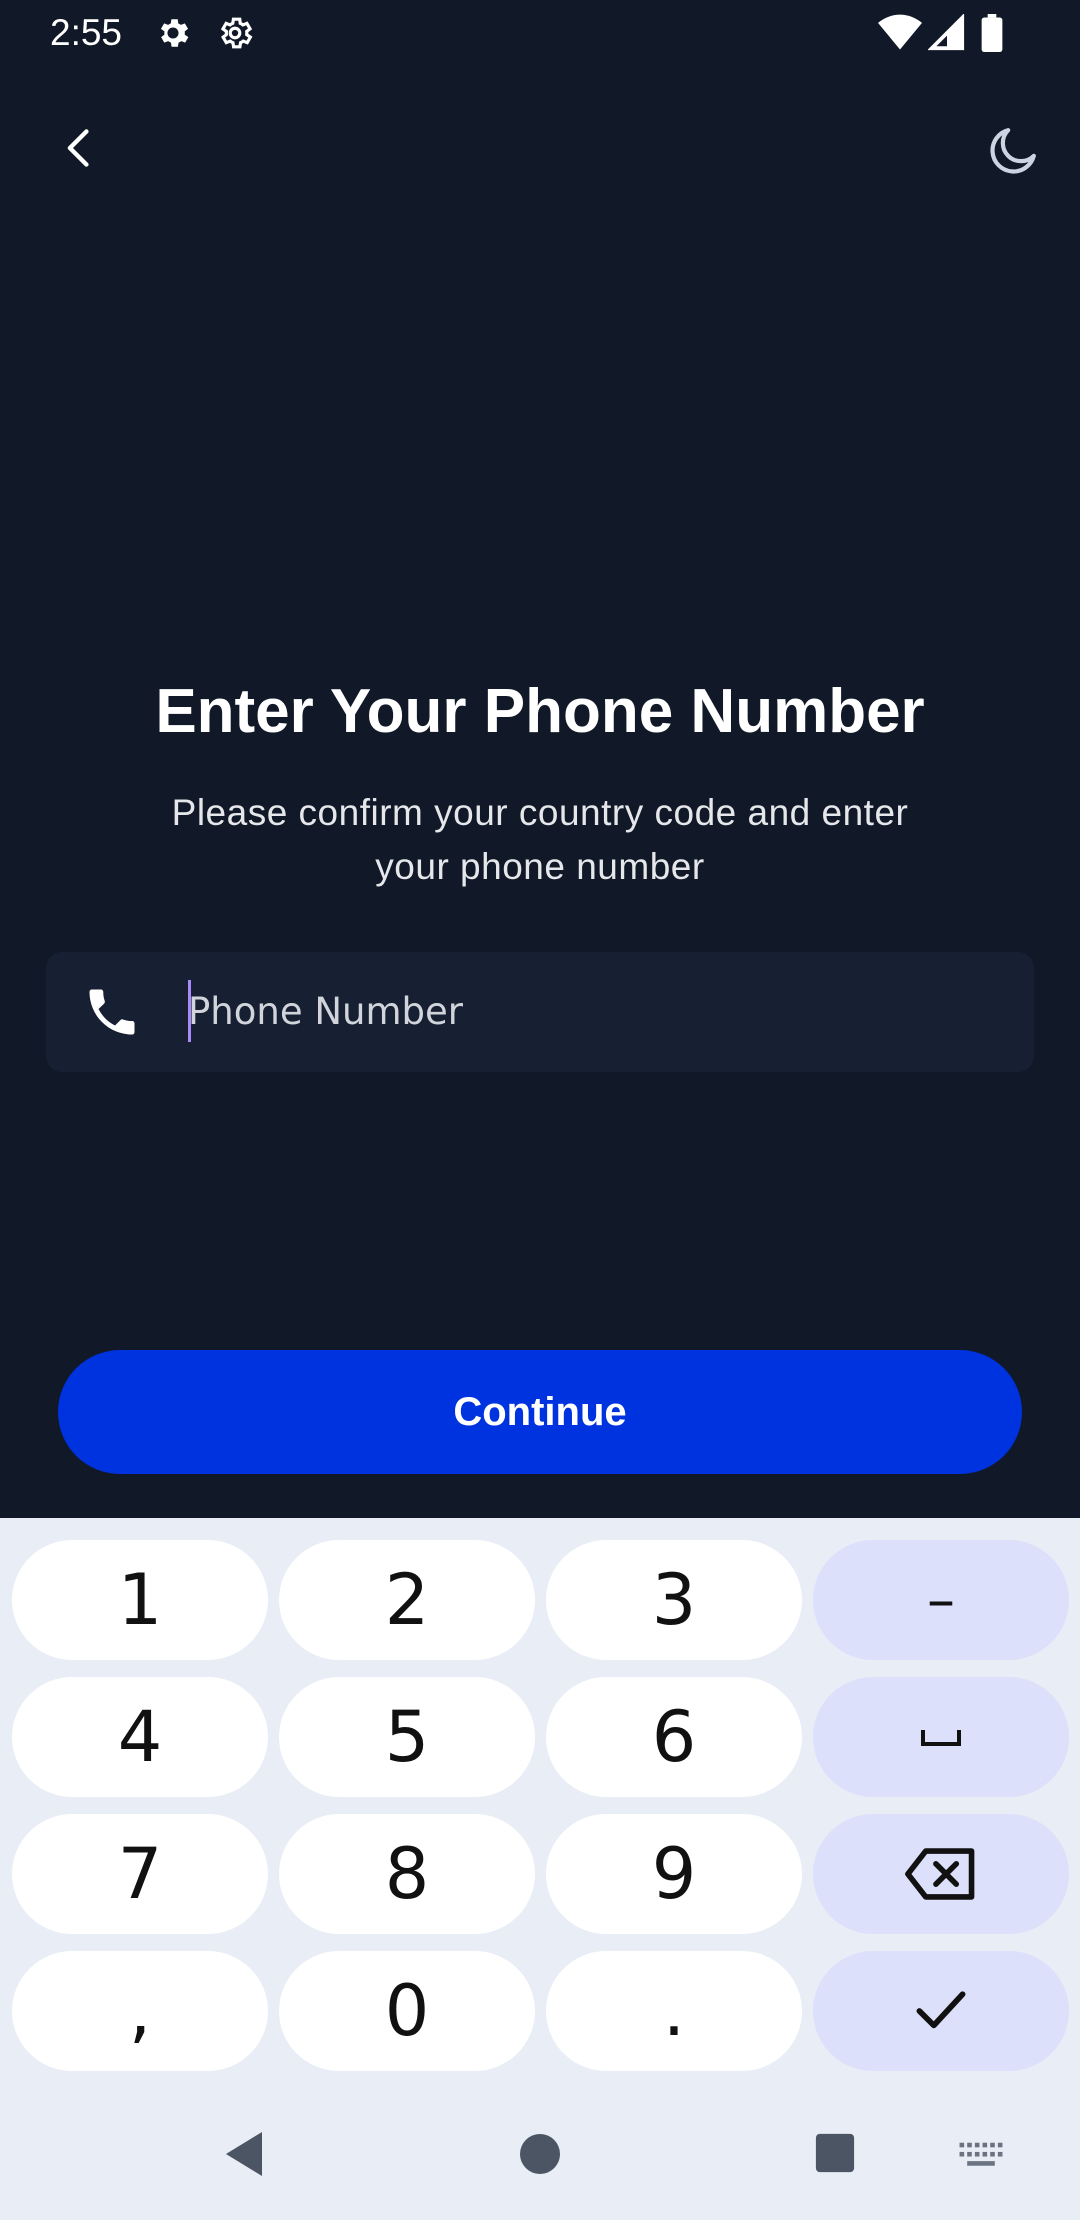 The image size is (1080, 2220). I want to click on phone-icon, so click(112, 1012).